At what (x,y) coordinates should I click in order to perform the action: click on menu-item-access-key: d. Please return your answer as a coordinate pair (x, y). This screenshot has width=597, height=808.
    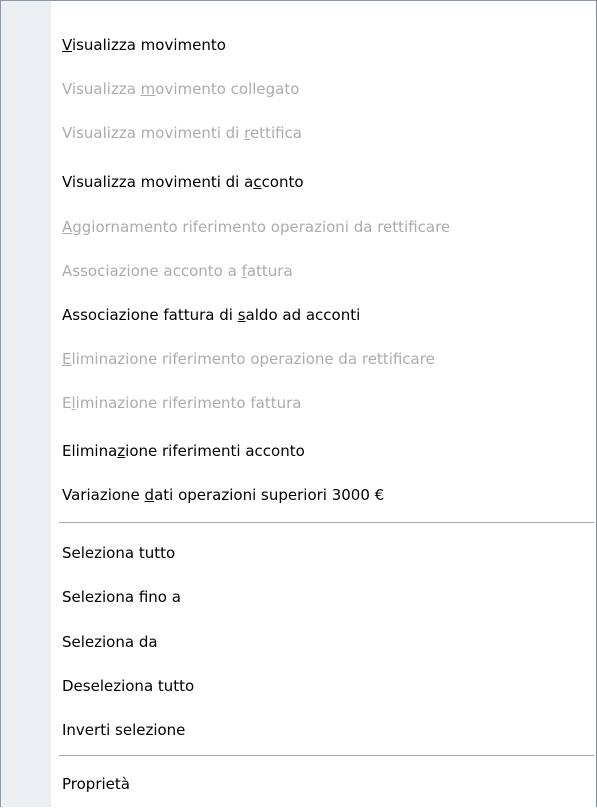
    Looking at the image, I should click on (149, 495).